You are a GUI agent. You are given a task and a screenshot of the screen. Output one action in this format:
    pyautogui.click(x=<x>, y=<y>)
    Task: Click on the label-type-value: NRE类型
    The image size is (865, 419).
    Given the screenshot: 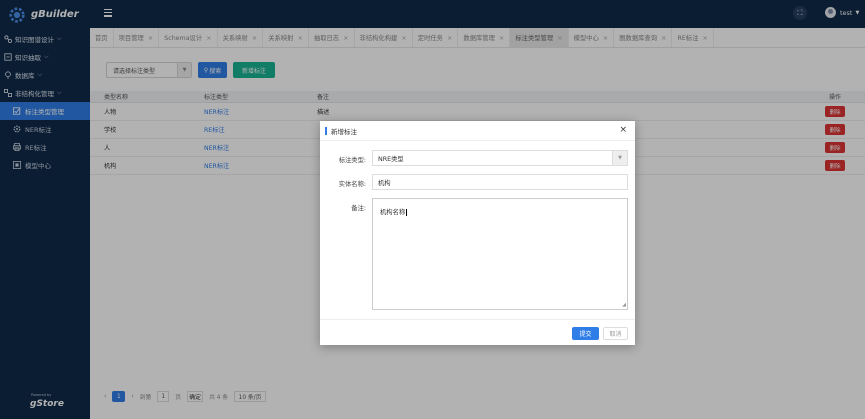 What is the action you would take?
    pyautogui.click(x=391, y=159)
    